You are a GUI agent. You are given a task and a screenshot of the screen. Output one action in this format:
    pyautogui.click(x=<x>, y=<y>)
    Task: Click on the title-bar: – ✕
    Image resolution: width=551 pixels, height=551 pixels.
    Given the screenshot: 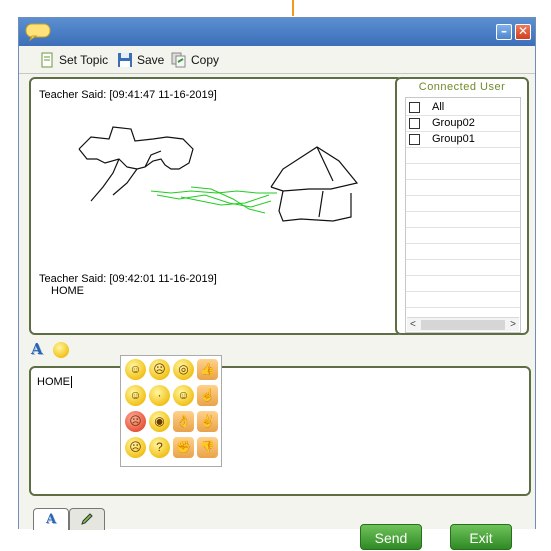 What is the action you would take?
    pyautogui.click(x=277, y=32)
    